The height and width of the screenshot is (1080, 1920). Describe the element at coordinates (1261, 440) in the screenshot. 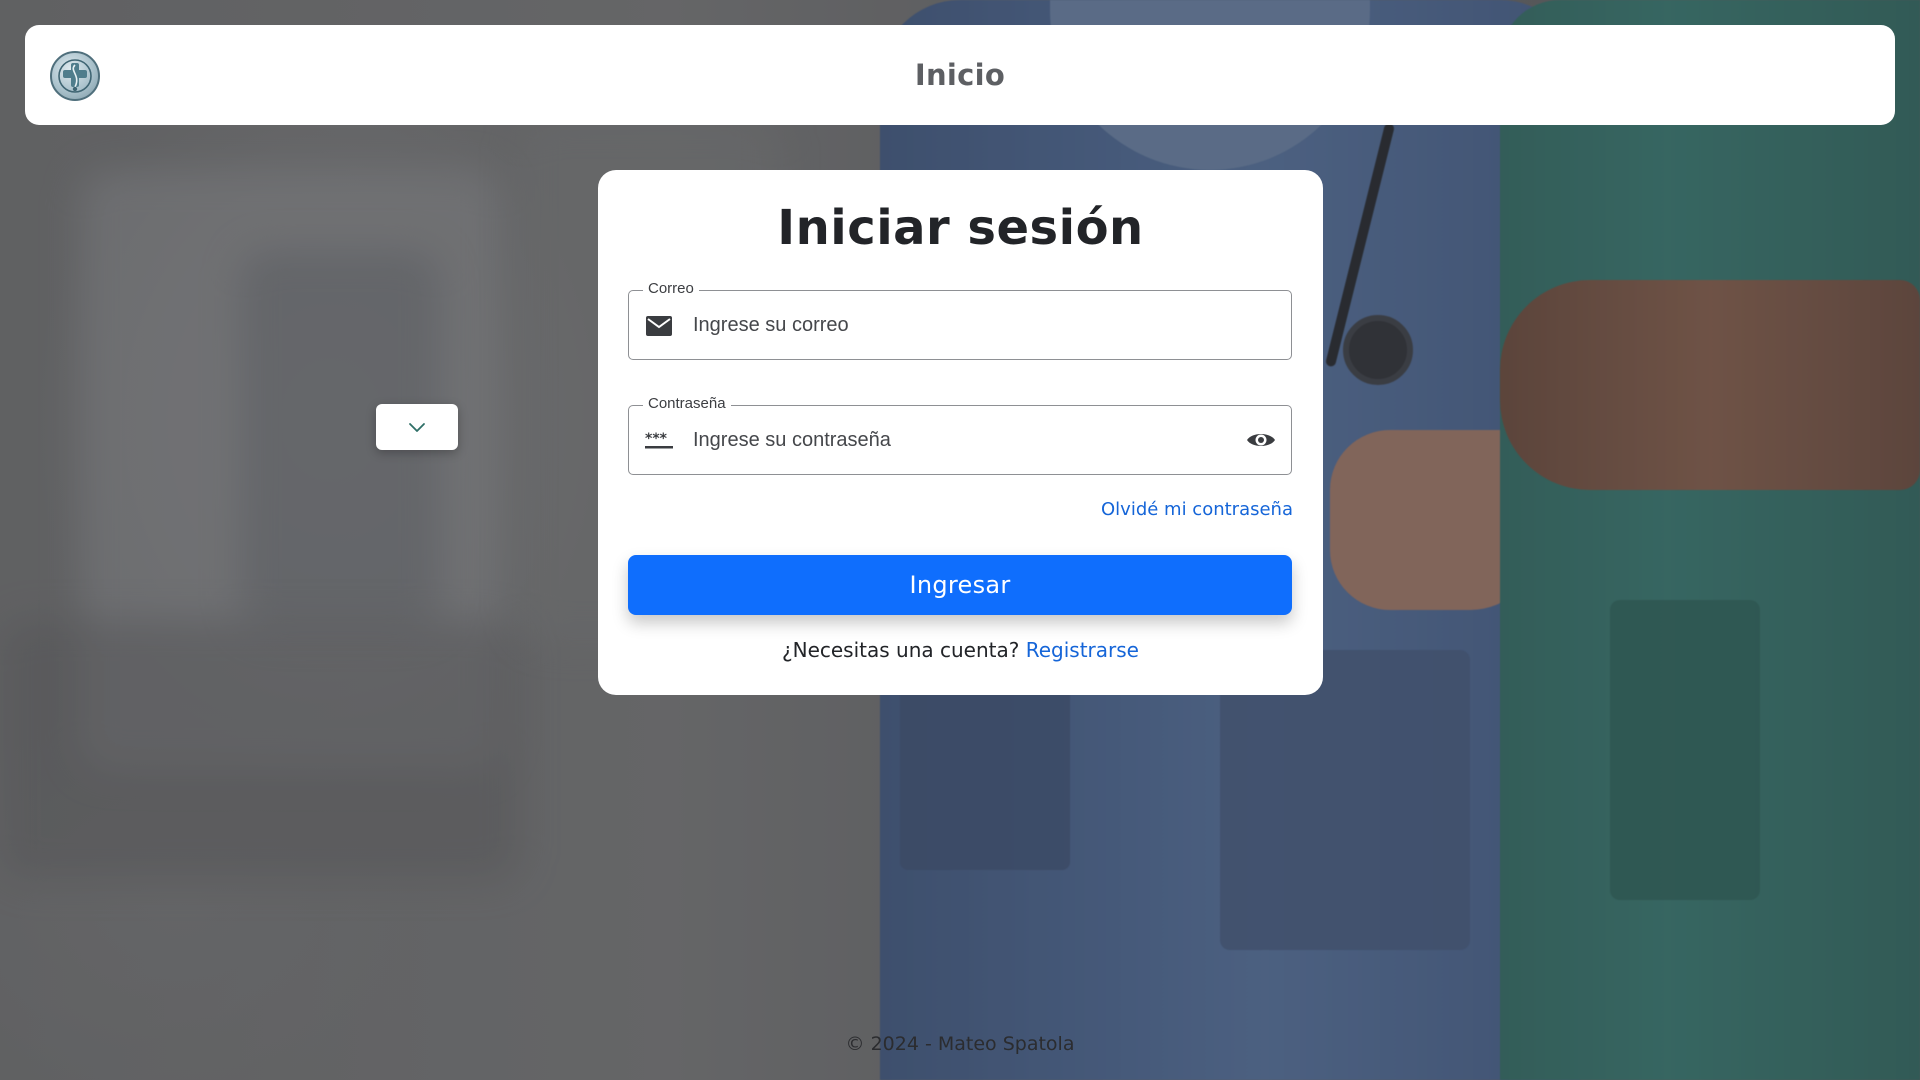

I see `eye-icon` at that location.